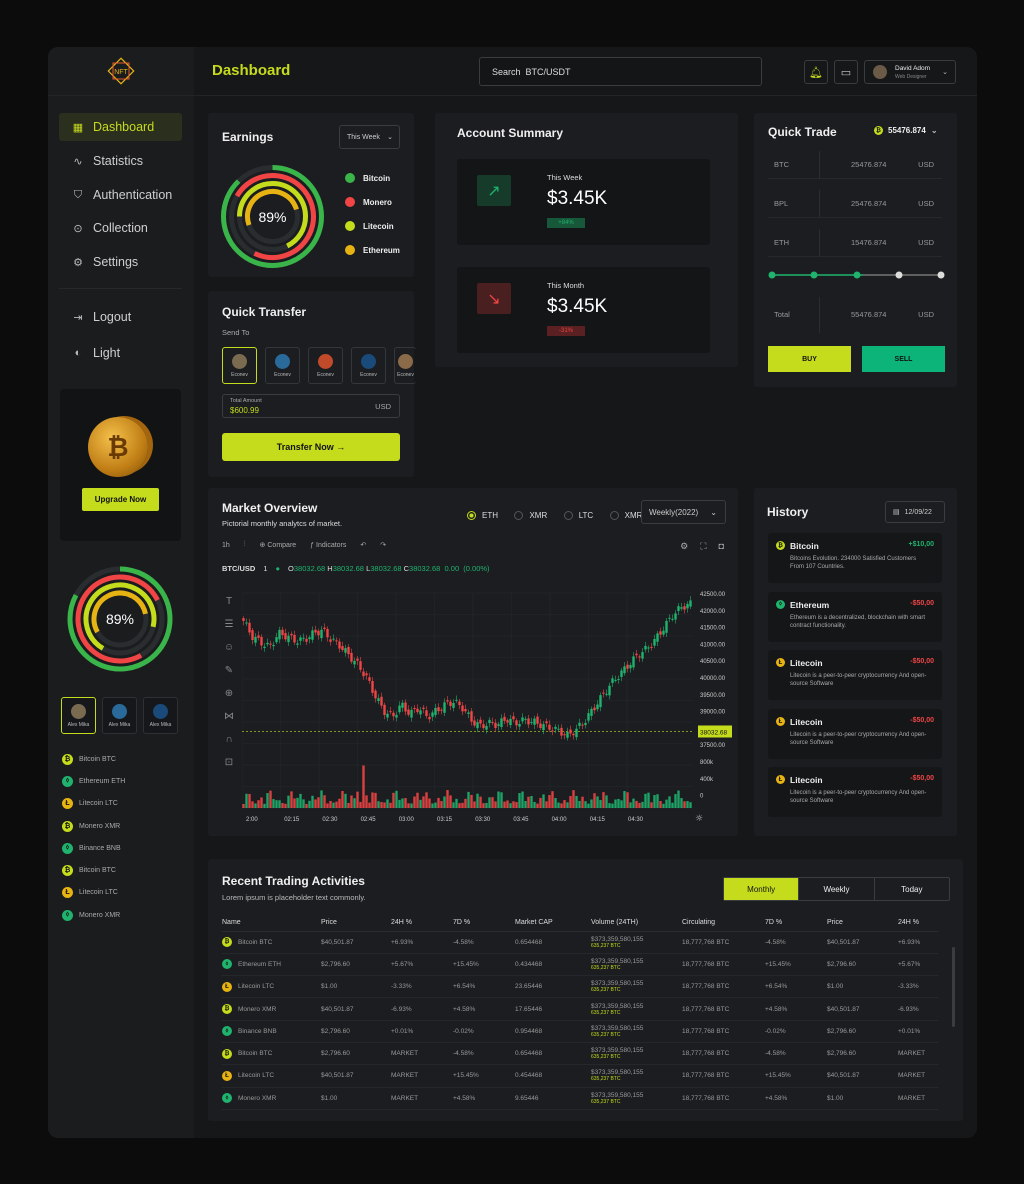 This screenshot has height=1184, width=1024. I want to click on period-select: Weekly(2022) ⌄, so click(683, 512).